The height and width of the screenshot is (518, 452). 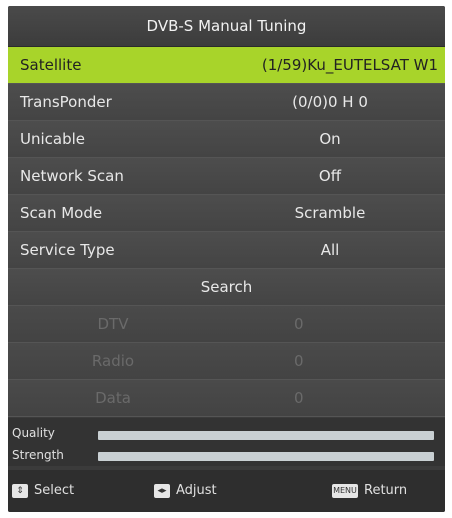 What do you see at coordinates (330, 102) in the screenshot?
I see `transponder-value: (0/0)0 H 0` at bounding box center [330, 102].